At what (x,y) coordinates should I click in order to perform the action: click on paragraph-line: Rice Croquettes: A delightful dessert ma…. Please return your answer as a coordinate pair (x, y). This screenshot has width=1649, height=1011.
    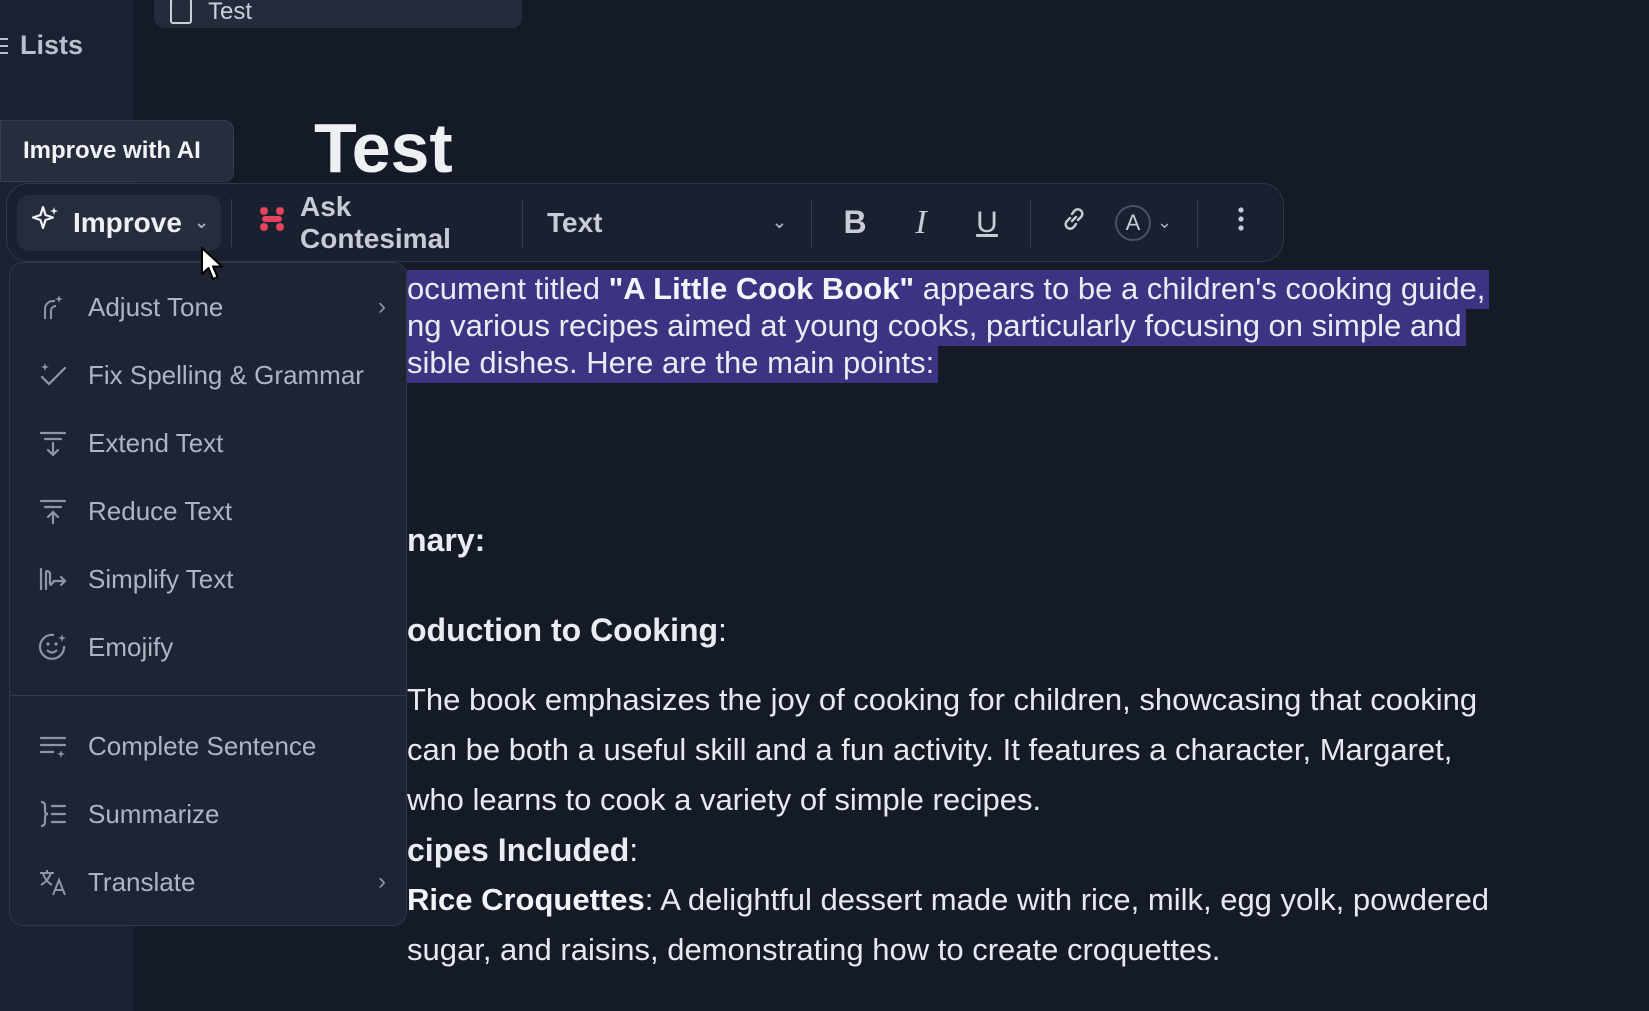
    Looking at the image, I should click on (948, 900).